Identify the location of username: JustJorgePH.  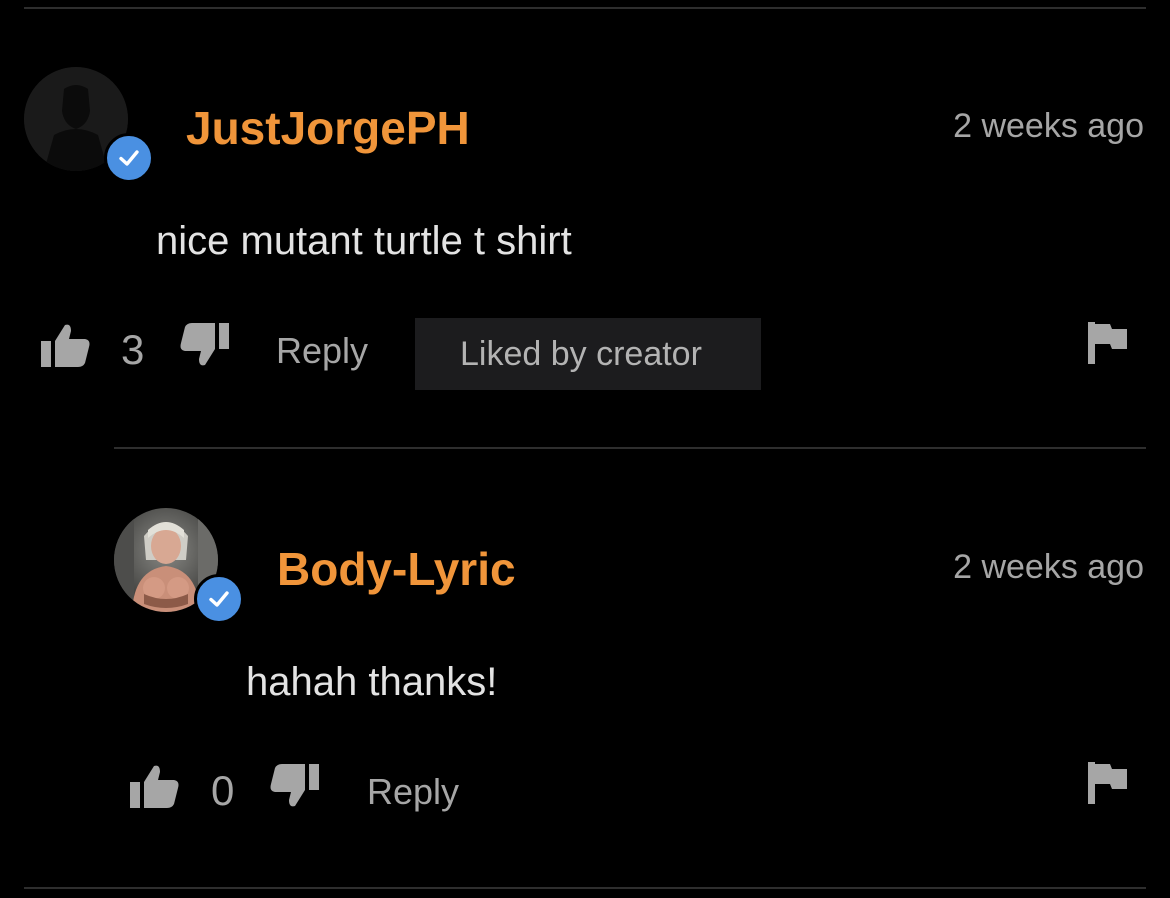
(328, 128).